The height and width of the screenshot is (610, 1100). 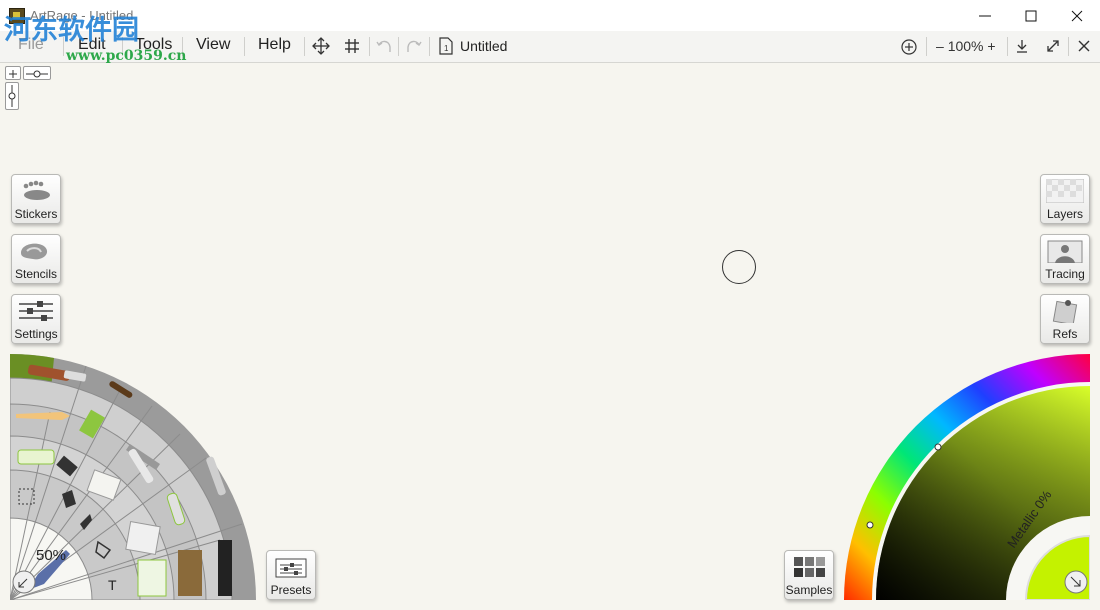 I want to click on title-bar: ArtRage - Untitled, so click(x=550, y=15).